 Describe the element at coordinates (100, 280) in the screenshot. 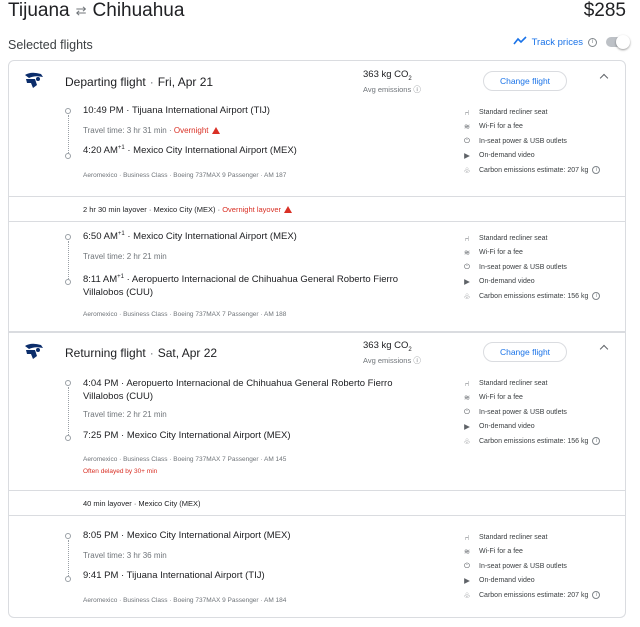

I see `arrive-time: 8:11 AM` at that location.